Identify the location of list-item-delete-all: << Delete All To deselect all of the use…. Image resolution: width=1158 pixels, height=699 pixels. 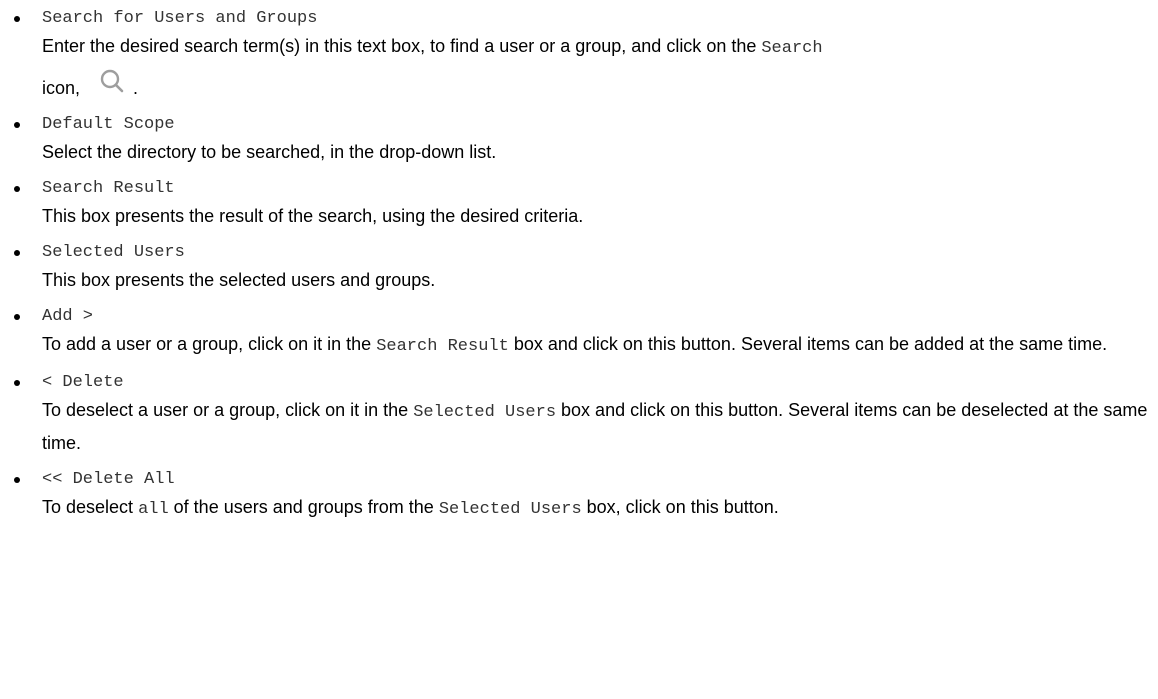
(584, 496).